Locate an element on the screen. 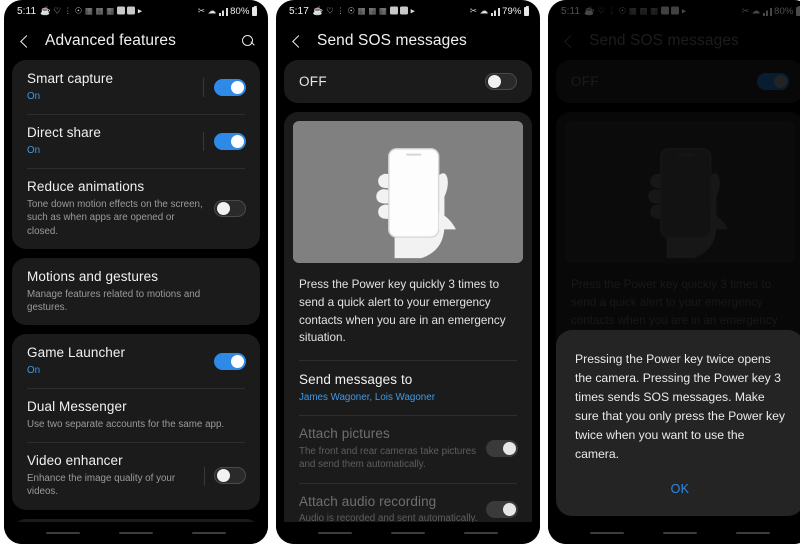 This screenshot has height=544, width=800. toggle-smart-capture is located at coordinates (224, 87).